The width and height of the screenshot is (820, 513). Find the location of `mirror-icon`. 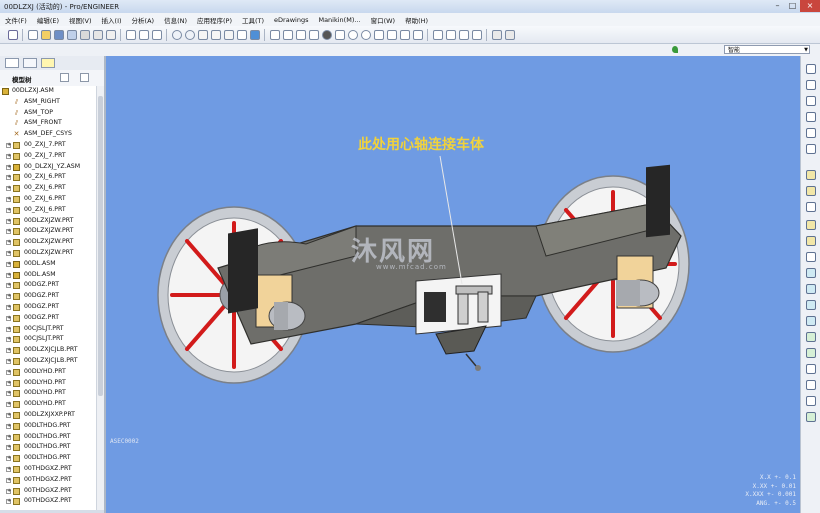

mirror-icon is located at coordinates (811, 305).